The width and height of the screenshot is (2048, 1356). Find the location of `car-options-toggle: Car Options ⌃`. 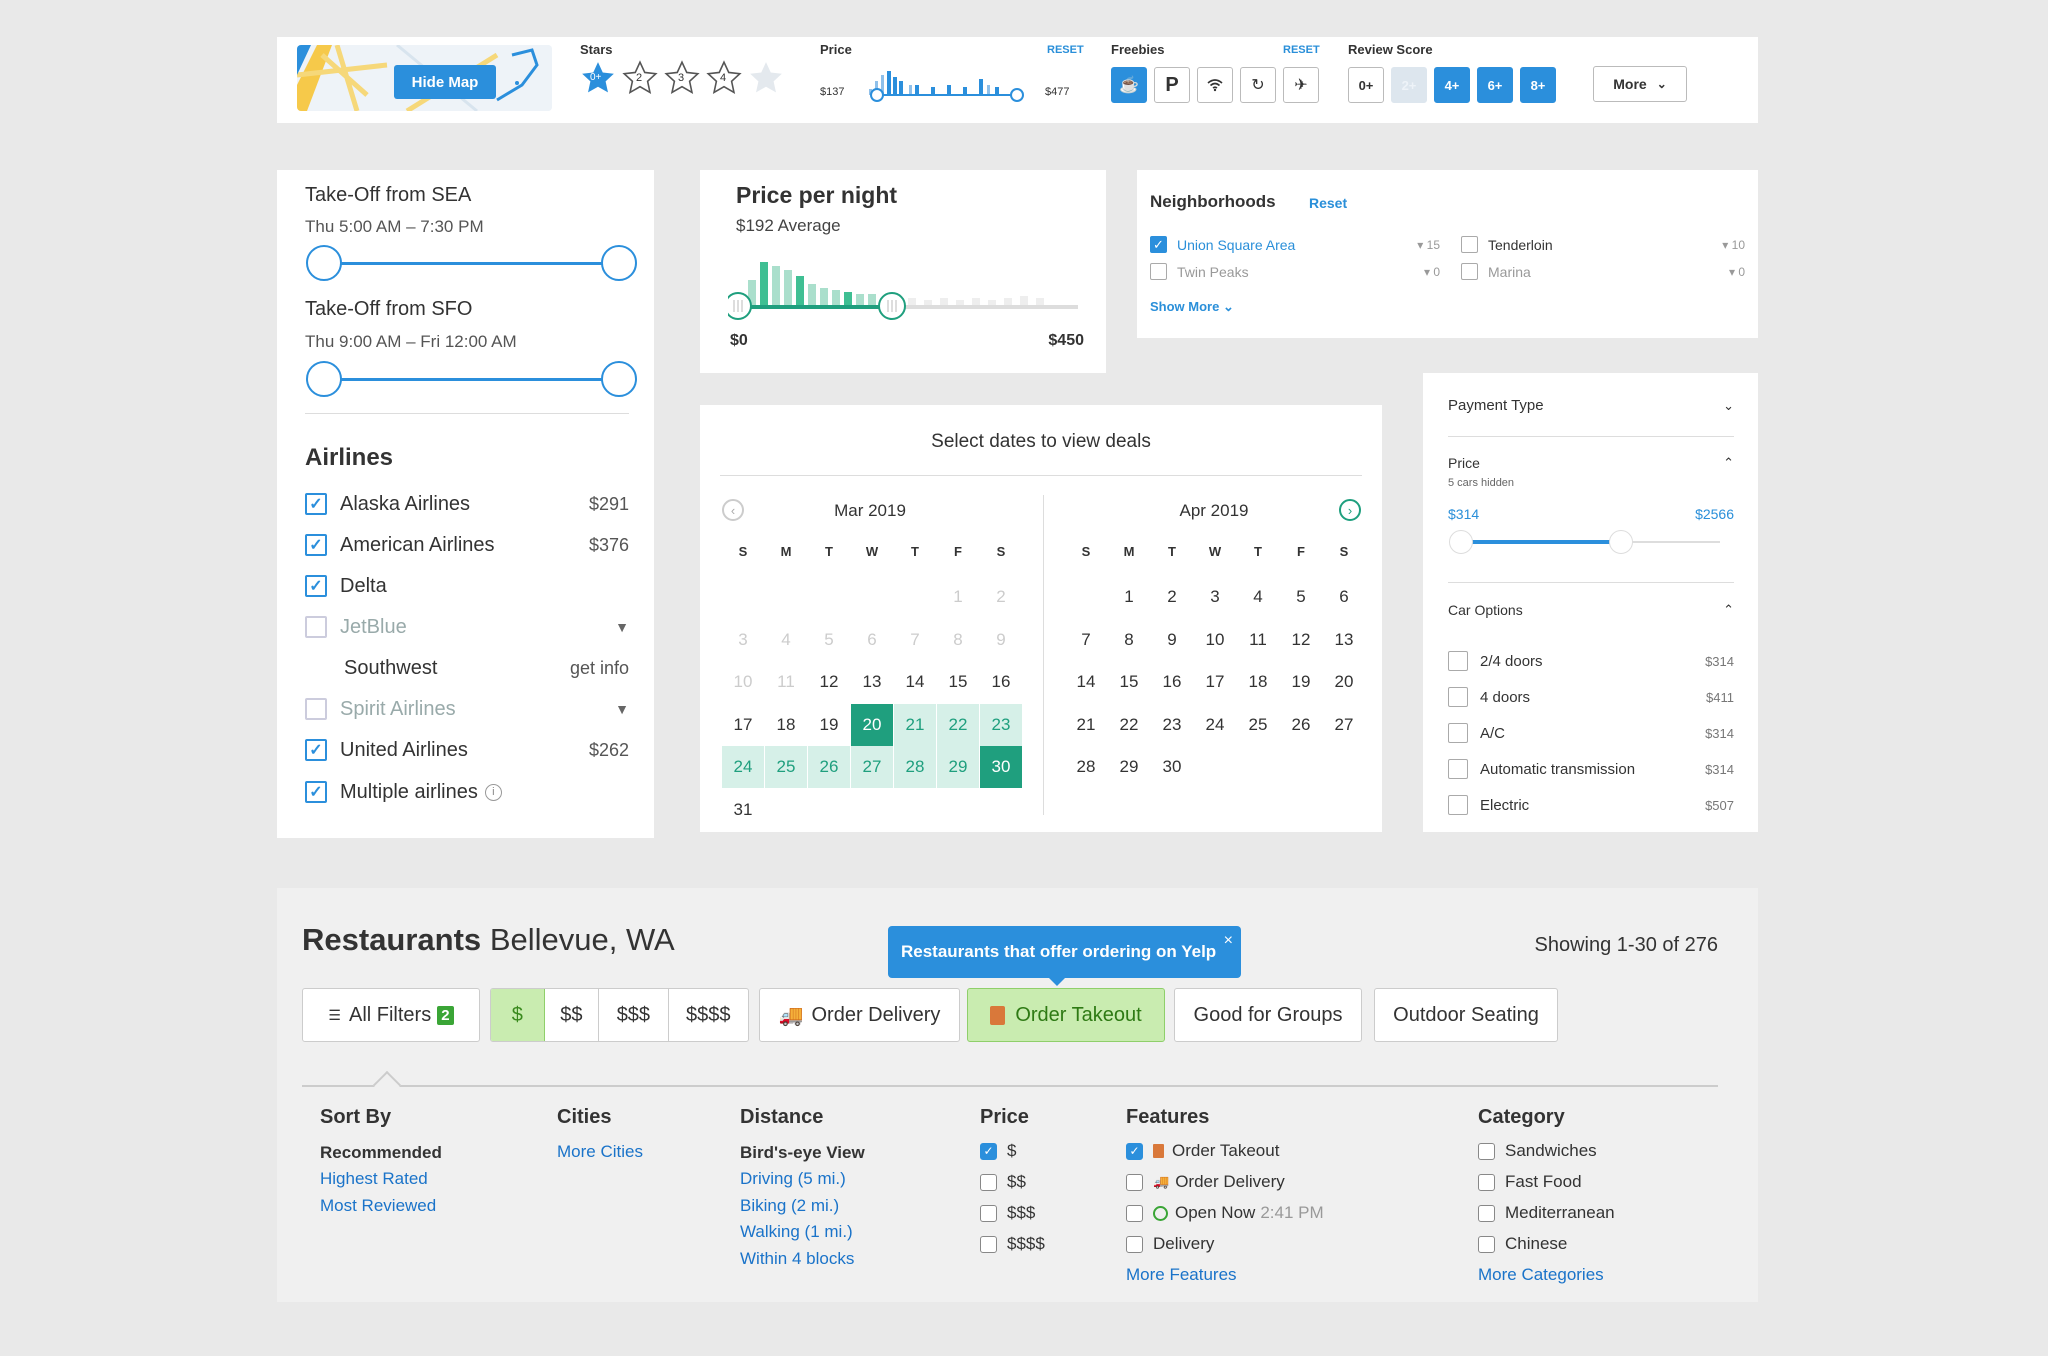

car-options-toggle: Car Options ⌃ is located at coordinates (1591, 610).